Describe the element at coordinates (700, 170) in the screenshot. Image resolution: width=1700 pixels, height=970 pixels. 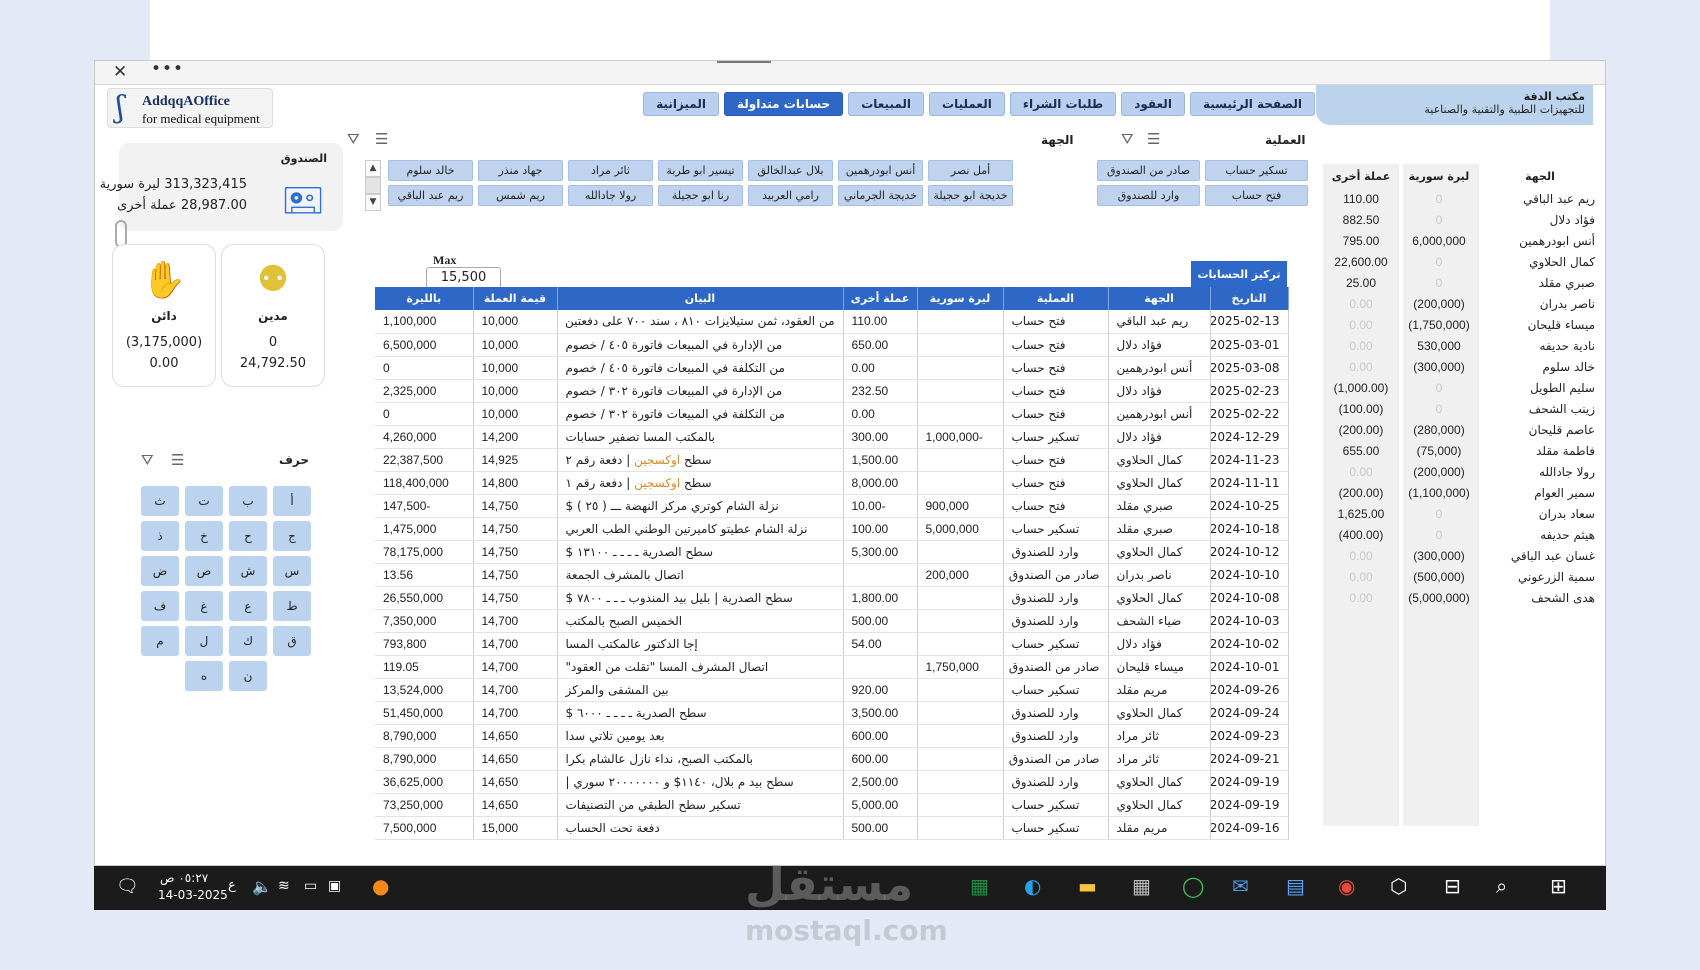
I see `party-option: تيسير ابو طربة` at that location.